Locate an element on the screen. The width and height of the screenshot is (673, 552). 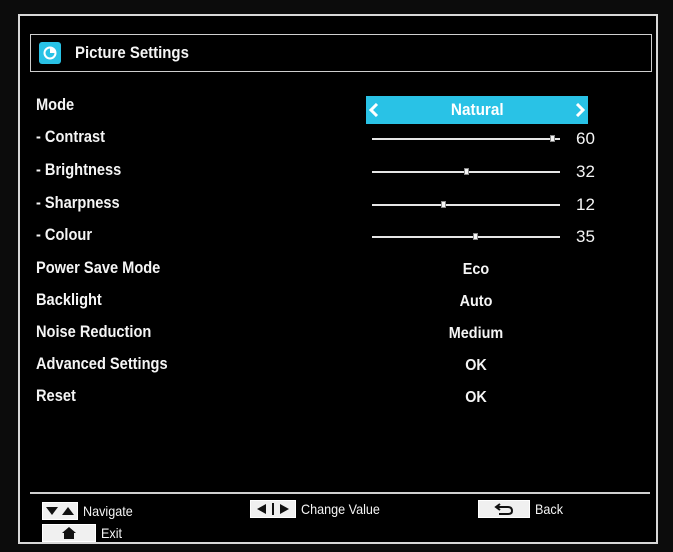
sharpness-value: 12 is located at coordinates (585, 204).